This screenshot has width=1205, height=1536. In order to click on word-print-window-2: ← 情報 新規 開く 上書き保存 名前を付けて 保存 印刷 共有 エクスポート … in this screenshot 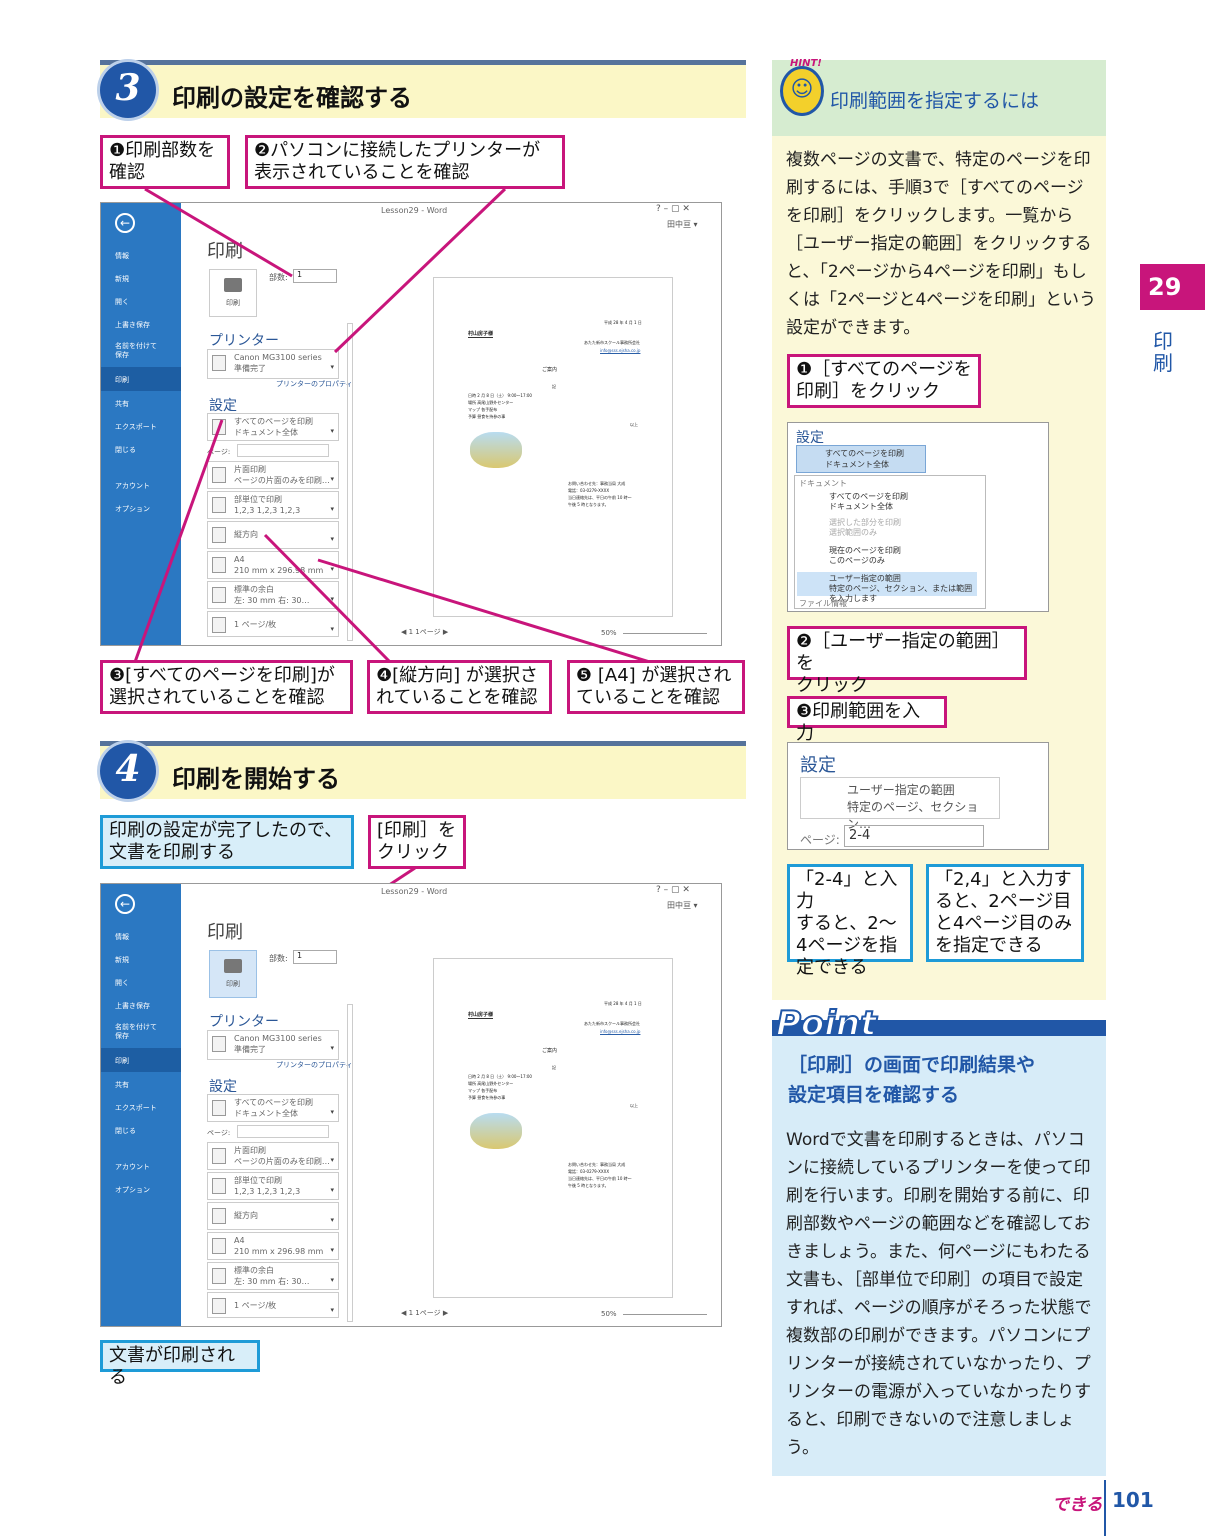, I will do `click(411, 1105)`.